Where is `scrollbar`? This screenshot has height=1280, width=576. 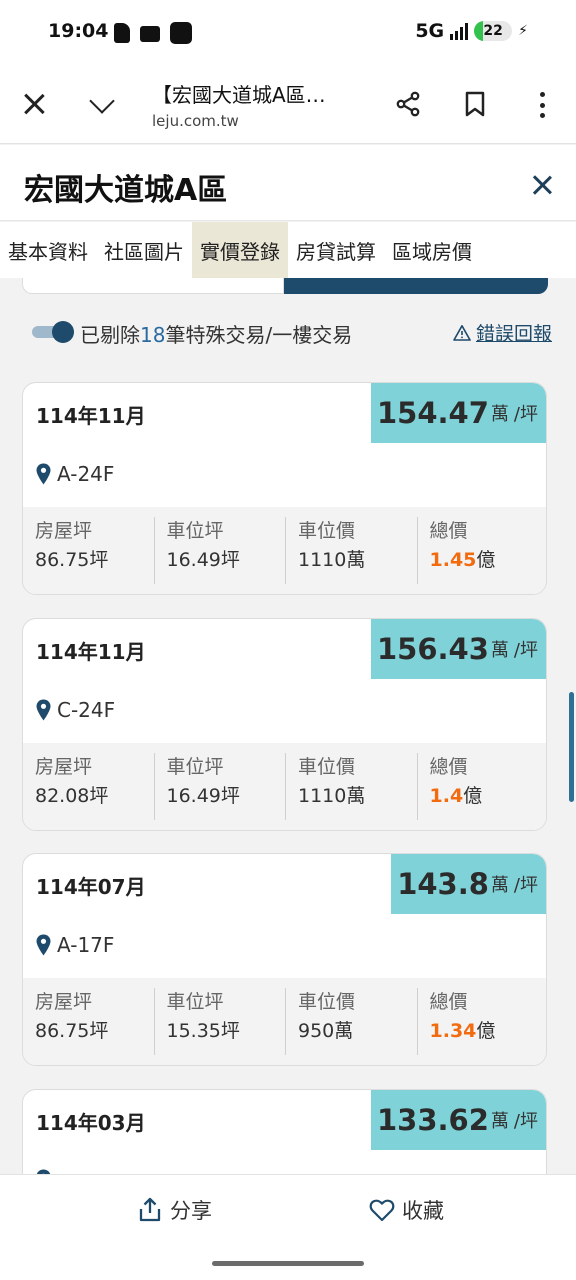 scrollbar is located at coordinates (571, 747).